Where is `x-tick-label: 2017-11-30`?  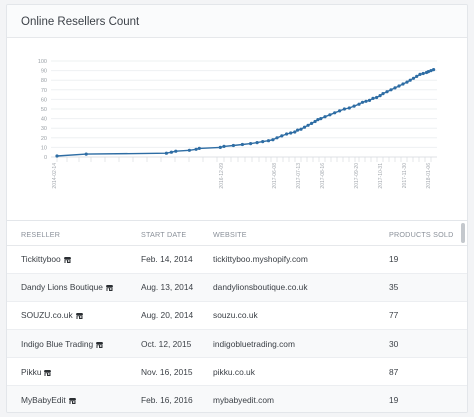 x-tick-label: 2017-11-30 is located at coordinates (405, 175).